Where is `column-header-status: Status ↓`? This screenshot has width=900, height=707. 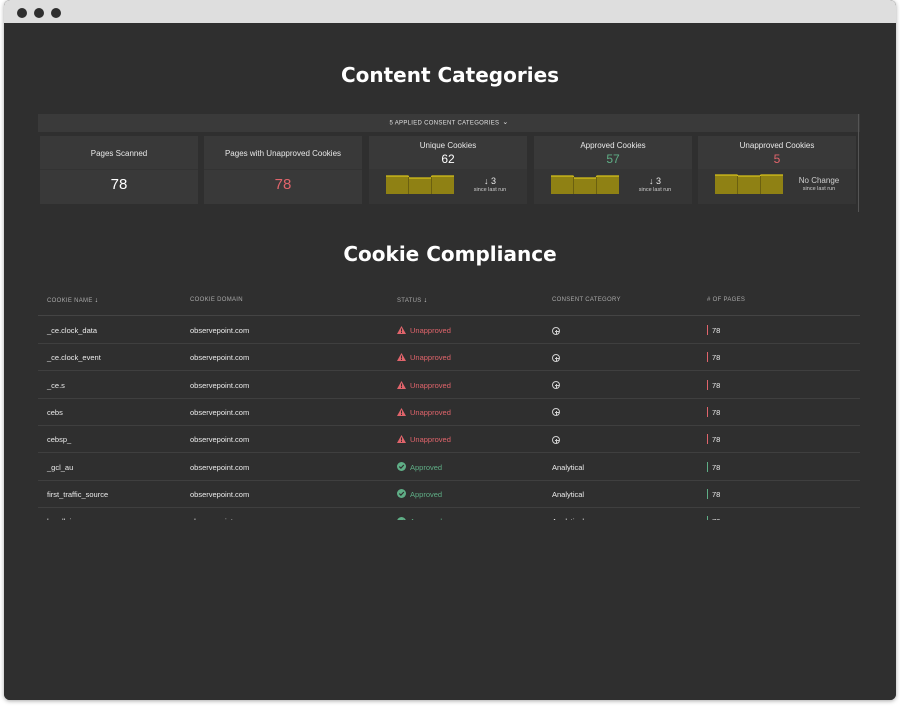 column-header-status: Status ↓ is located at coordinates (412, 300).